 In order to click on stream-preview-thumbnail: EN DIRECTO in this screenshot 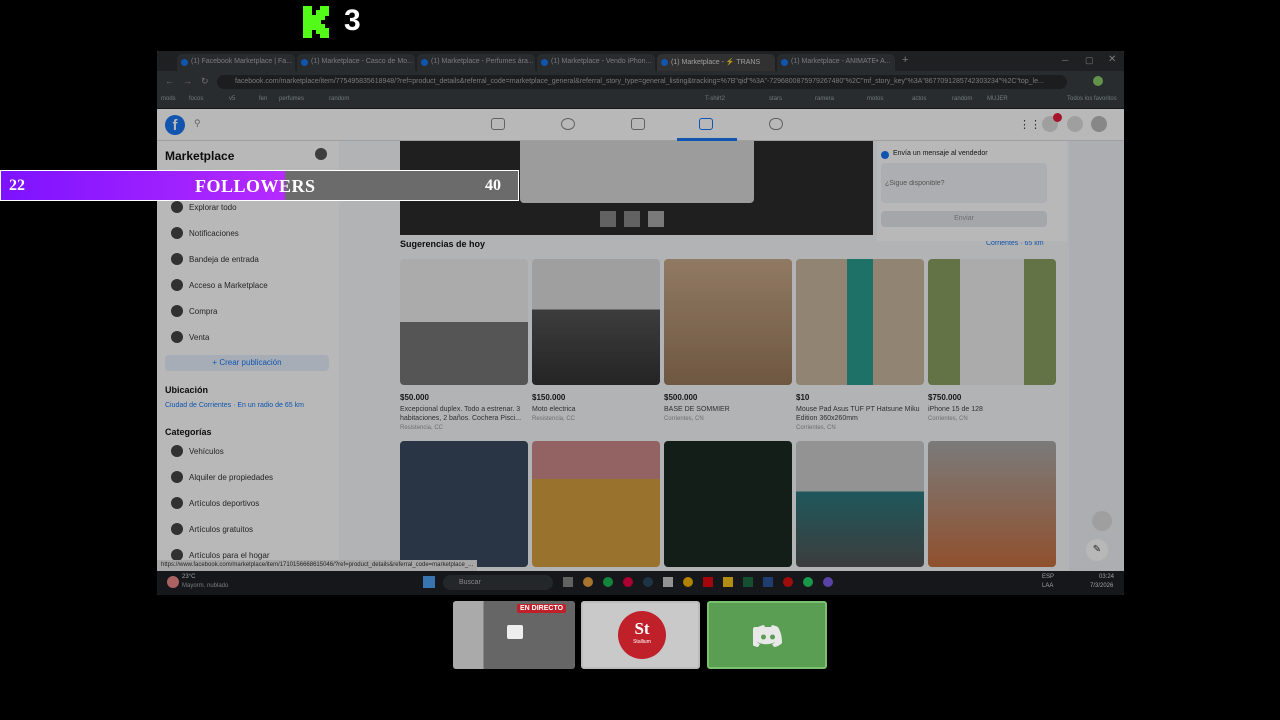, I will do `click(514, 635)`.